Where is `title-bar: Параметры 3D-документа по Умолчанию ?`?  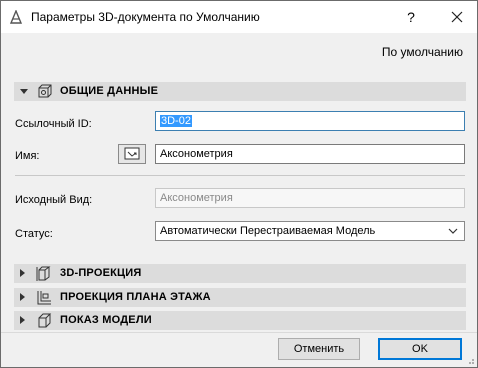 title-bar: Параметры 3D-документа по Умолчанию ? is located at coordinates (239, 17).